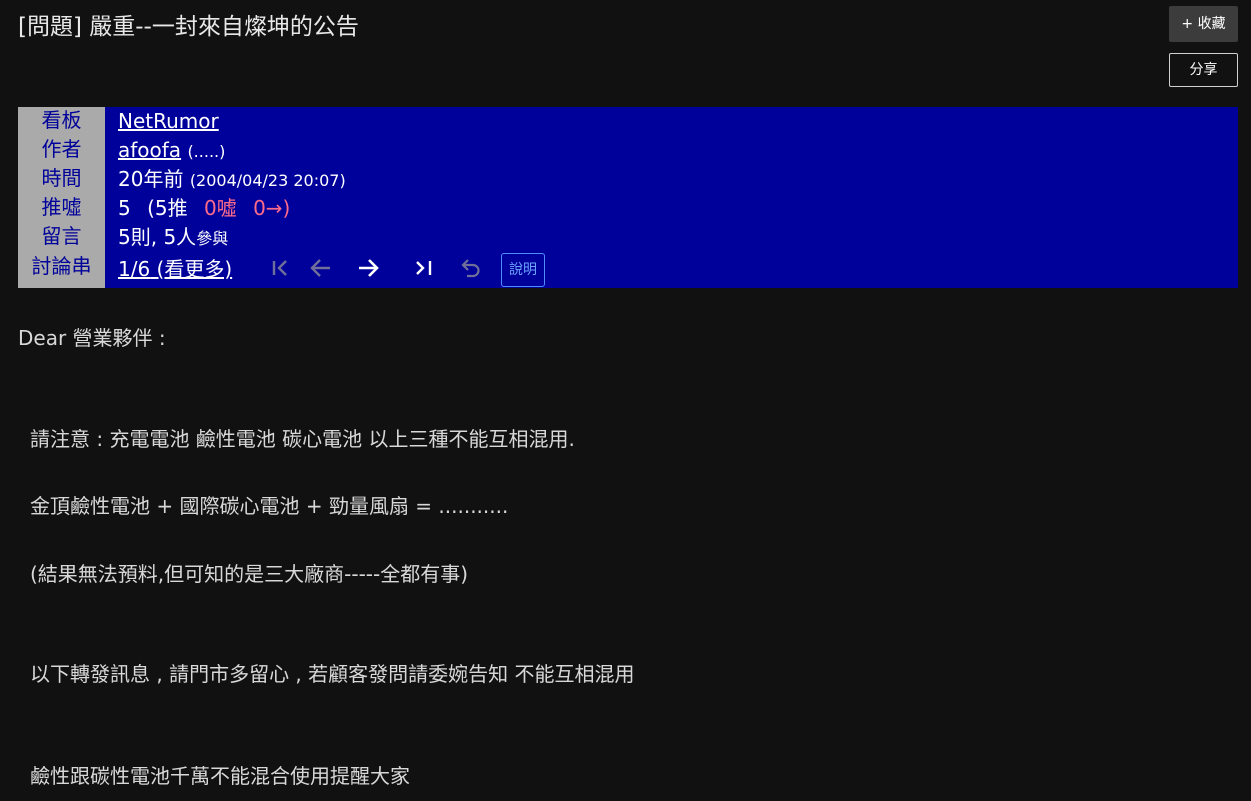 Image resolution: width=1251 pixels, height=801 pixels. I want to click on last-page-icon, so click(424, 268).